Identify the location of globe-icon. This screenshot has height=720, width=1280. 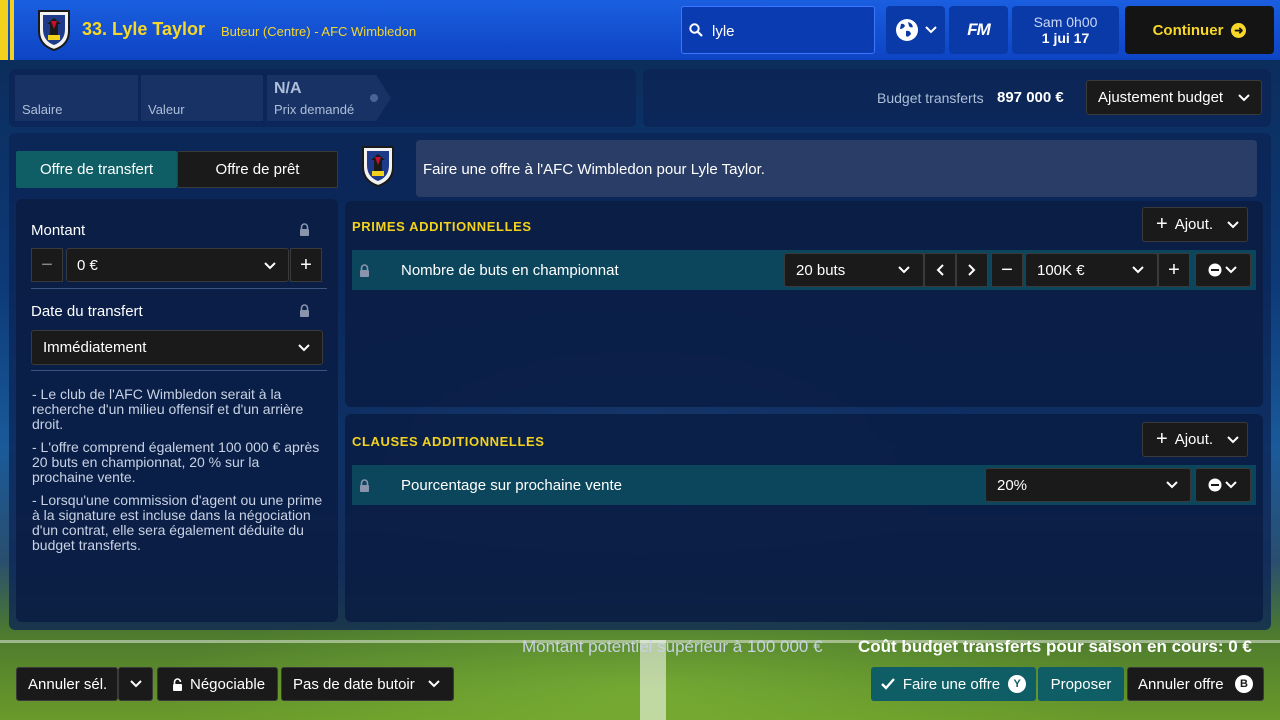
(906, 30).